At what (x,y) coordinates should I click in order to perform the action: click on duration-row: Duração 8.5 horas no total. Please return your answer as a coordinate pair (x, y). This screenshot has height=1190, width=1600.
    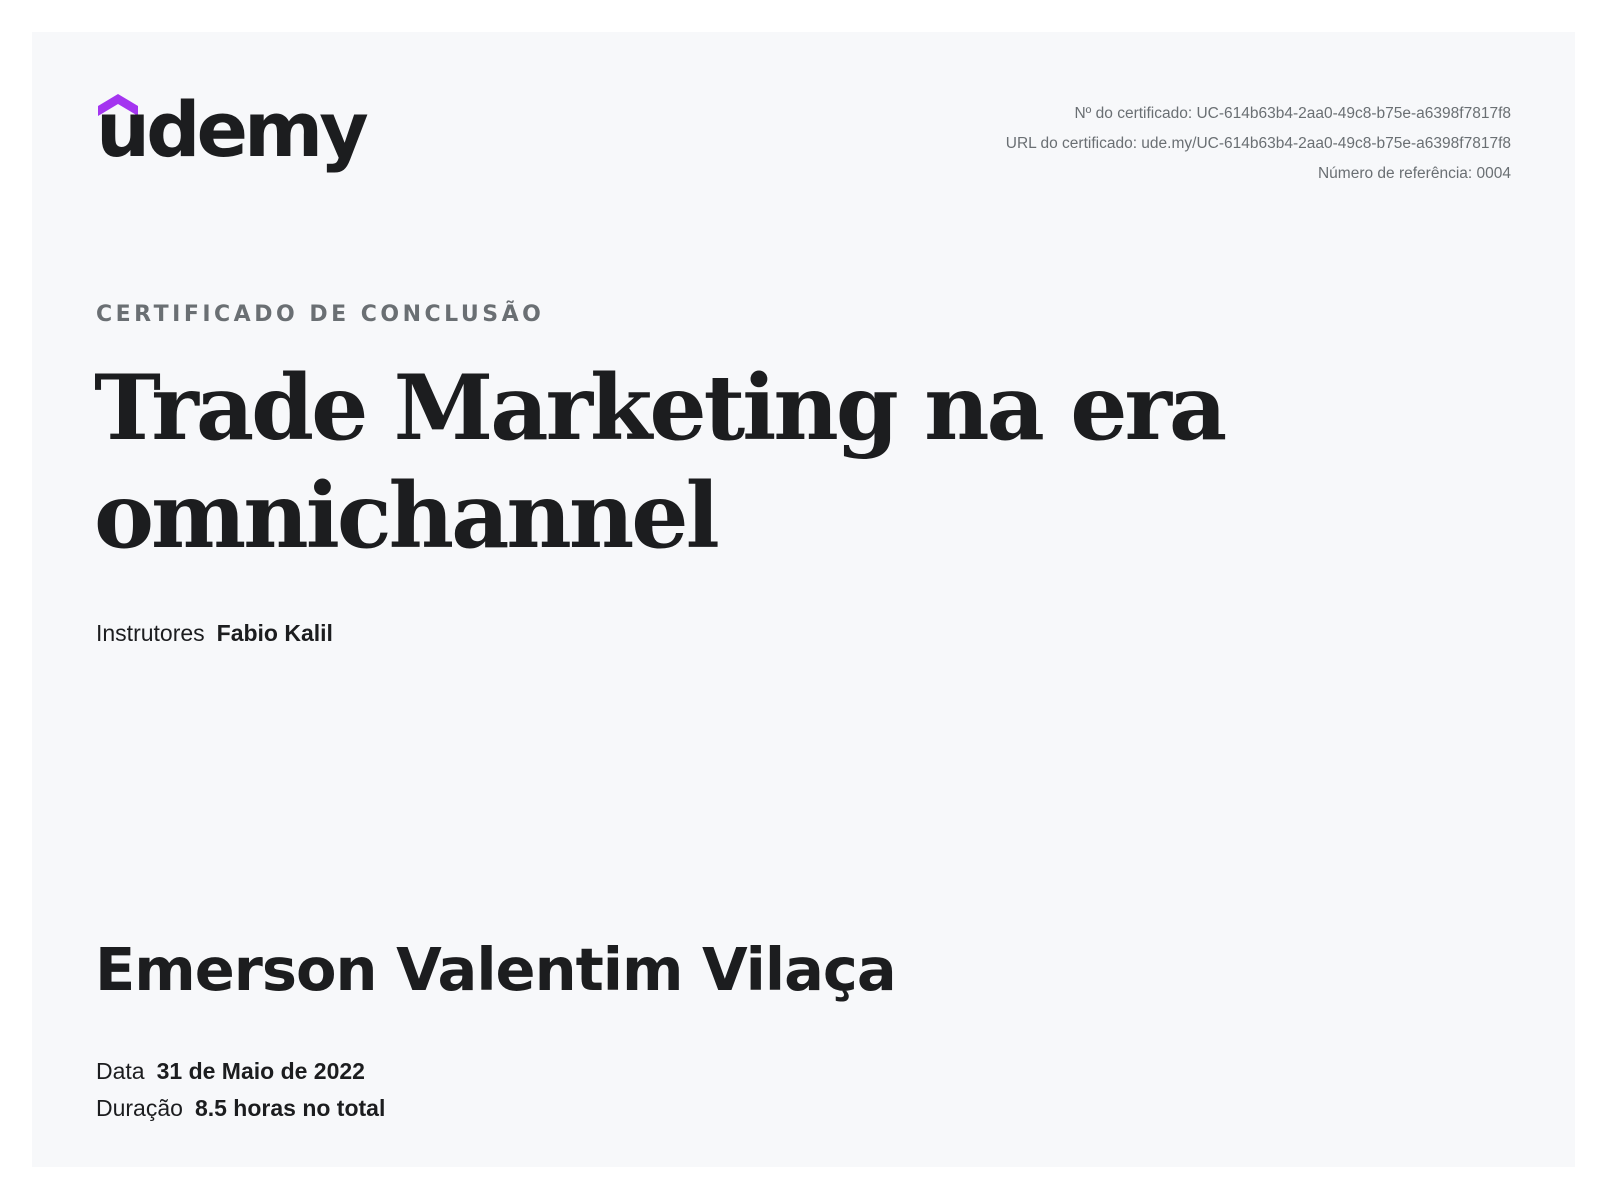
    Looking at the image, I should click on (240, 1108).